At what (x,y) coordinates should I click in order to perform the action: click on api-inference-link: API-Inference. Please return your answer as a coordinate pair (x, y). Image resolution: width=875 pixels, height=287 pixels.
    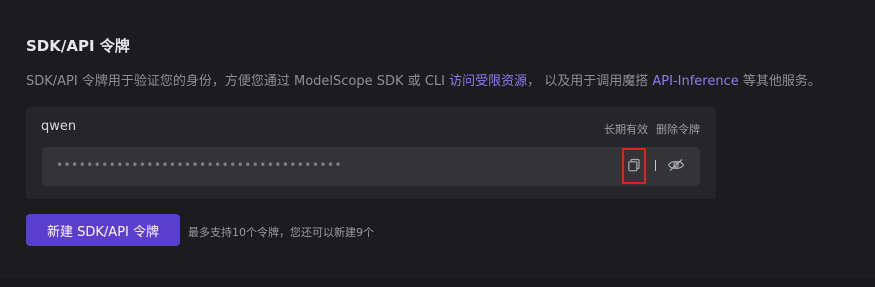
    Looking at the image, I should click on (695, 81).